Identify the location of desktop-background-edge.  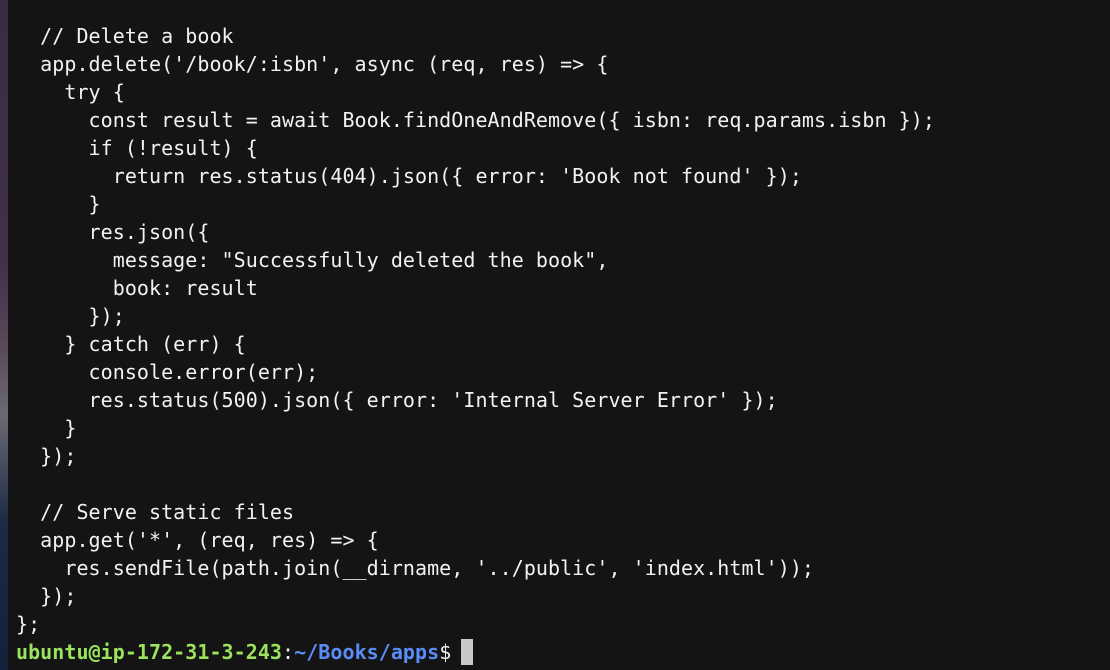
(4, 335).